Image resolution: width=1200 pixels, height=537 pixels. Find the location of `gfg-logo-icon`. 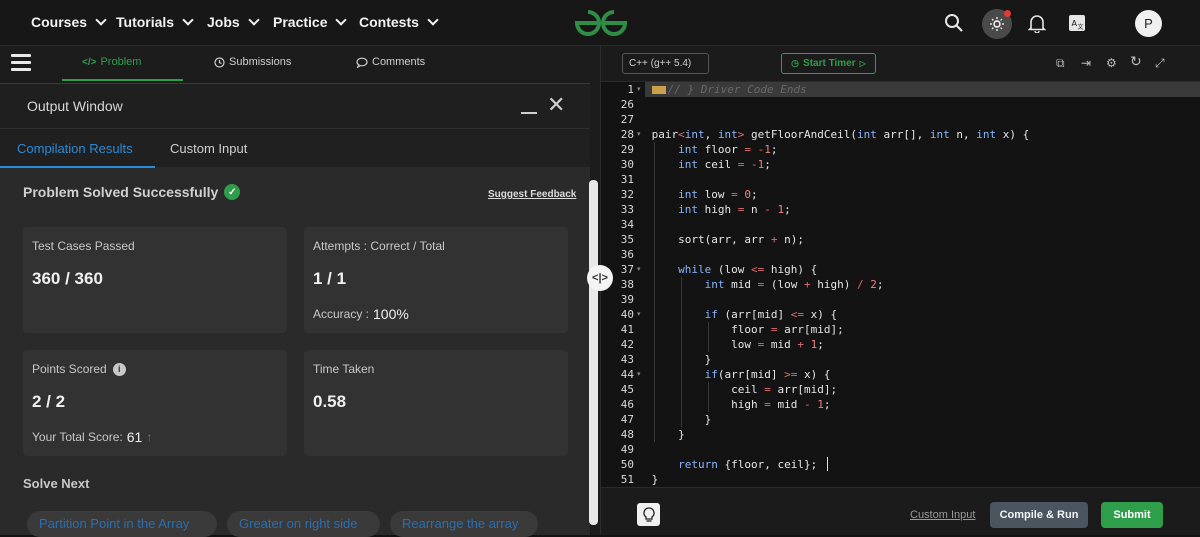

gfg-logo-icon is located at coordinates (601, 23).